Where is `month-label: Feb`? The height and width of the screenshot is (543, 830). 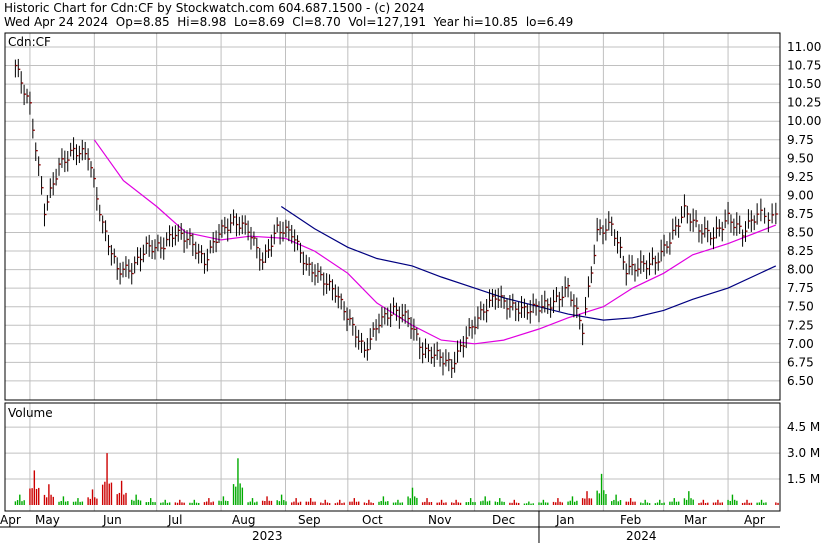
month-label: Feb is located at coordinates (630, 520).